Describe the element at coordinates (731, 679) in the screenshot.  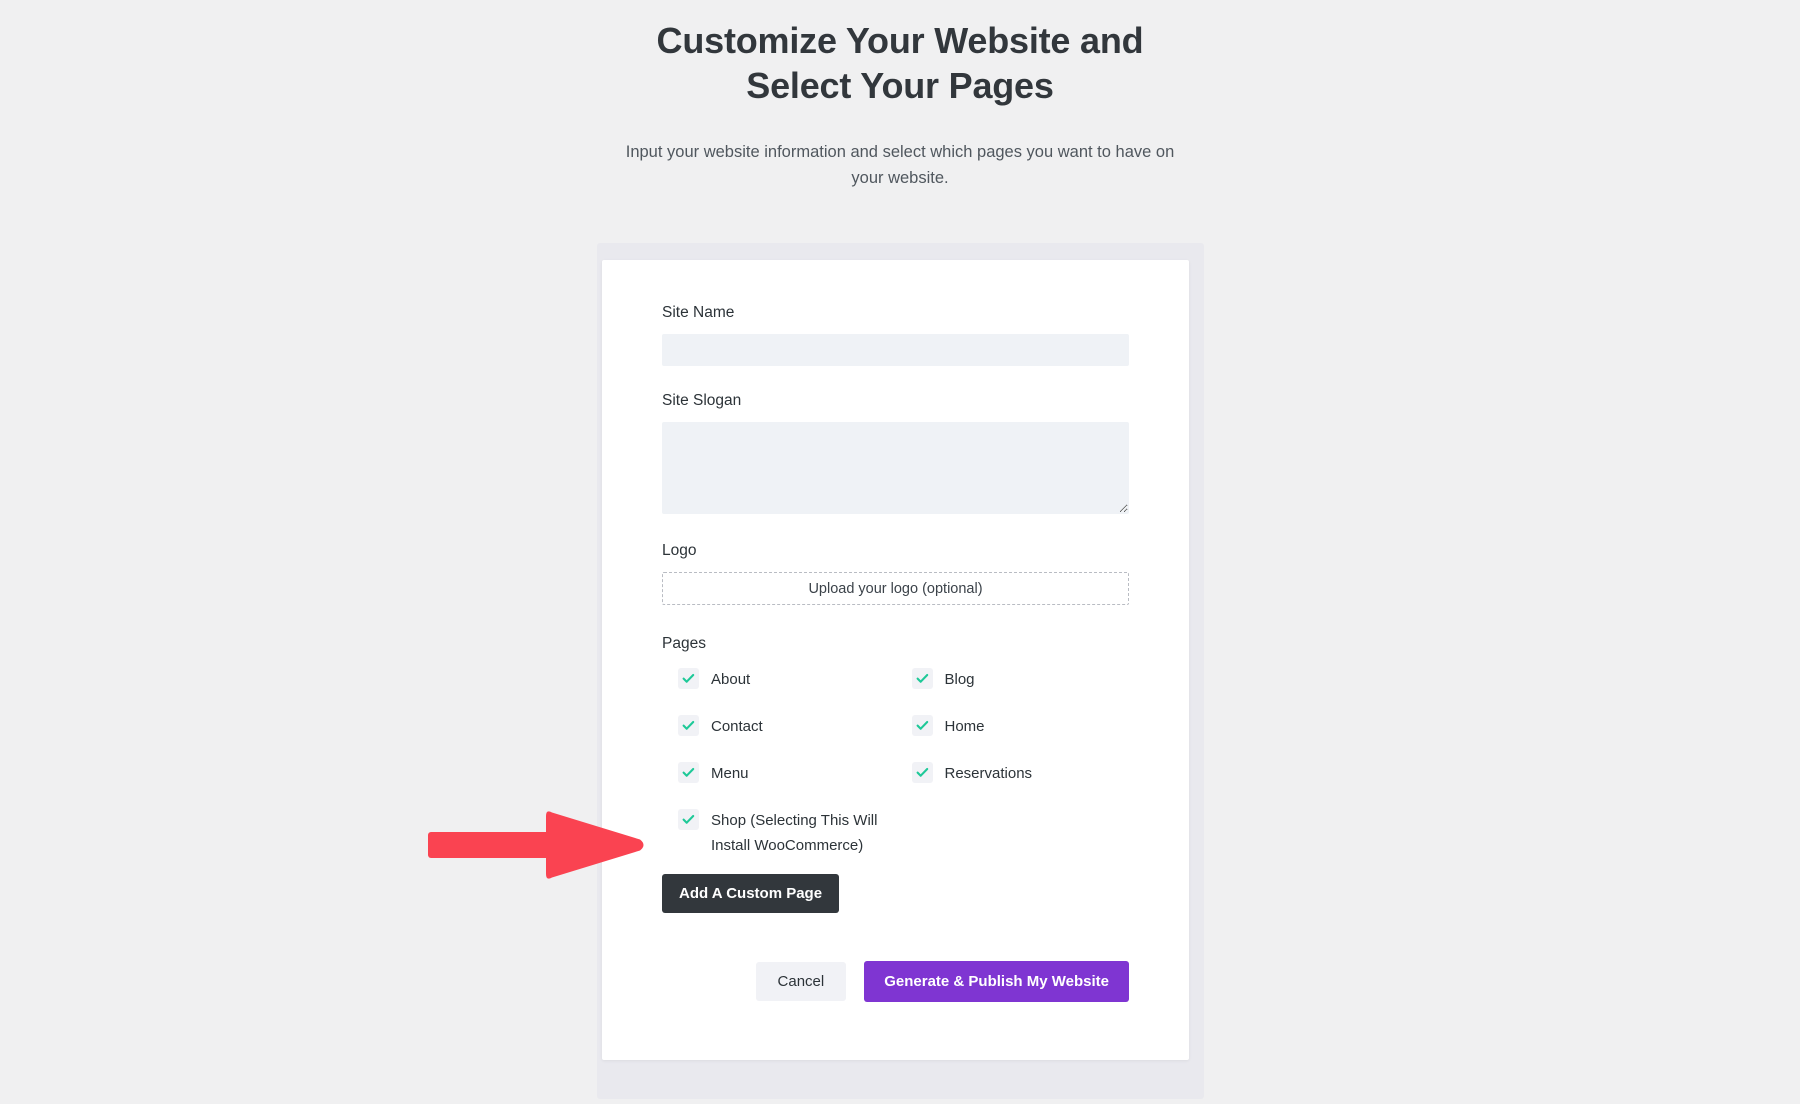
I see `page-option-label: About` at that location.